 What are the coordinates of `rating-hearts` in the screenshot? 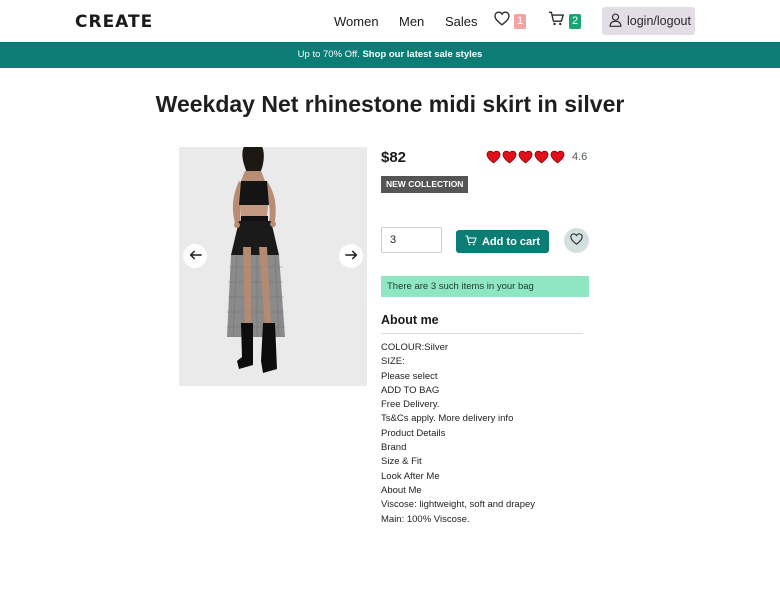 It's located at (526, 159).